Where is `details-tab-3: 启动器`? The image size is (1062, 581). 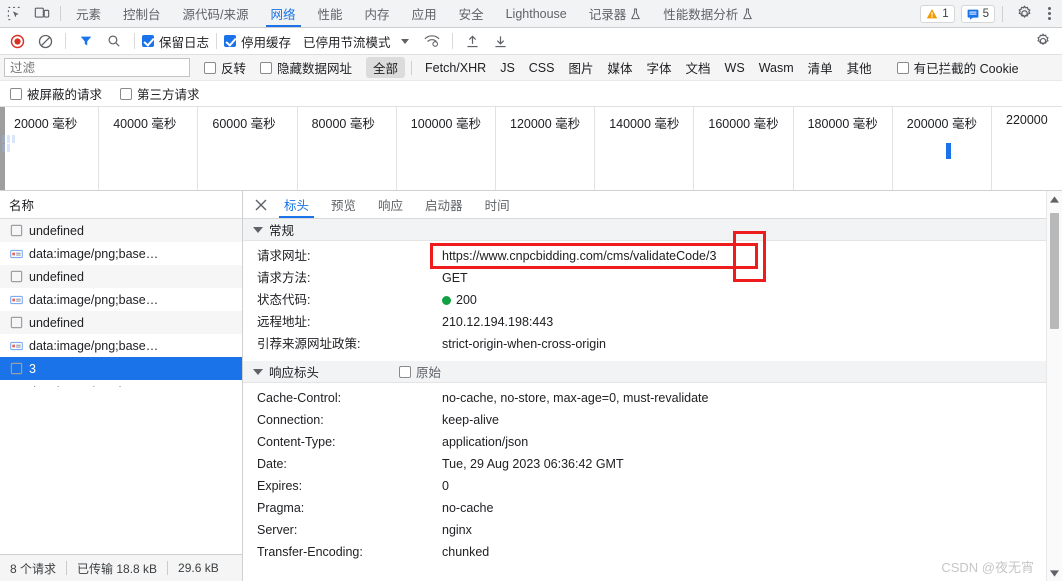
details-tab-3: 启动器 is located at coordinates (444, 204).